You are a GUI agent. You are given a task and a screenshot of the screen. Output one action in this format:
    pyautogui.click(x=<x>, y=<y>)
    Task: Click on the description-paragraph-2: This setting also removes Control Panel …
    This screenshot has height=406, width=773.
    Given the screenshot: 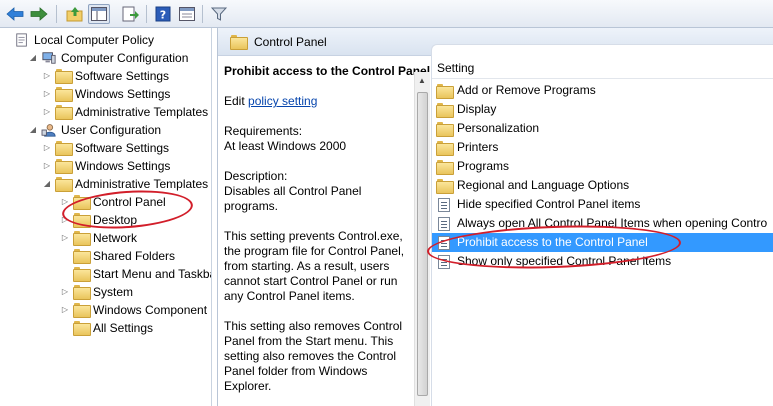 What is the action you would take?
    pyautogui.click(x=313, y=356)
    